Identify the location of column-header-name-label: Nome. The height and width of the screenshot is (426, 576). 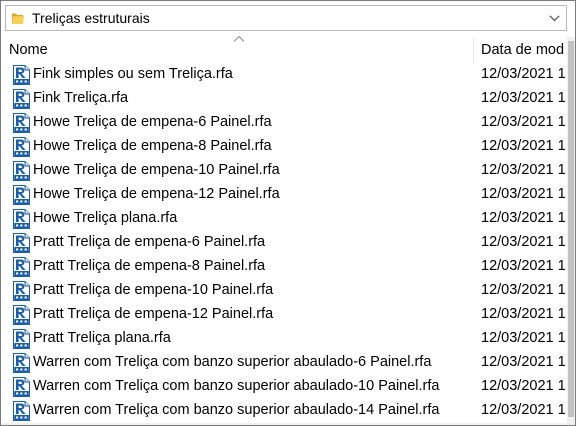
(28, 50).